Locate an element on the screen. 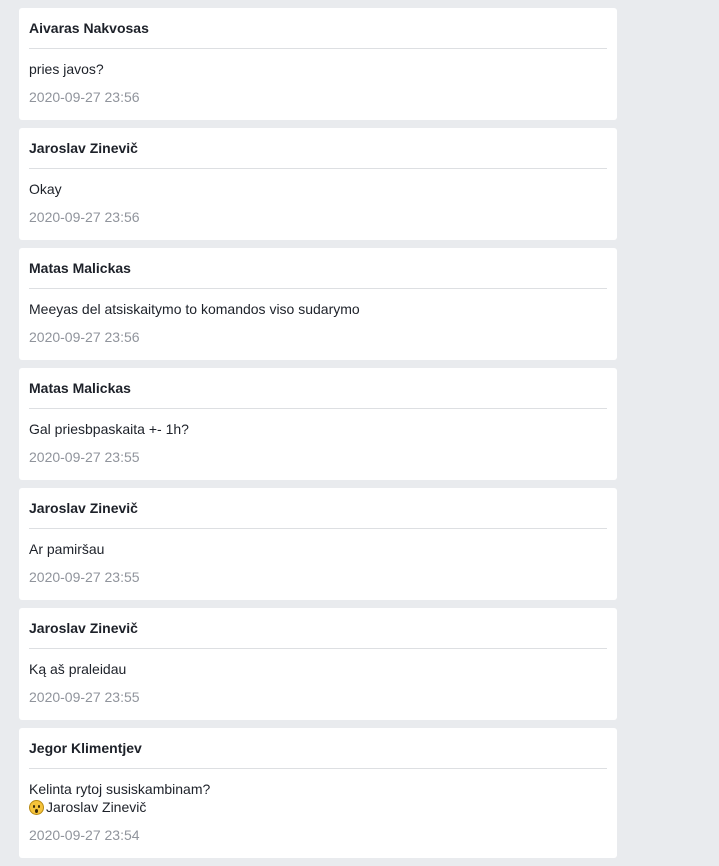 Image resolution: width=719 pixels, height=866 pixels. surprised-face-icon is located at coordinates (36, 807).